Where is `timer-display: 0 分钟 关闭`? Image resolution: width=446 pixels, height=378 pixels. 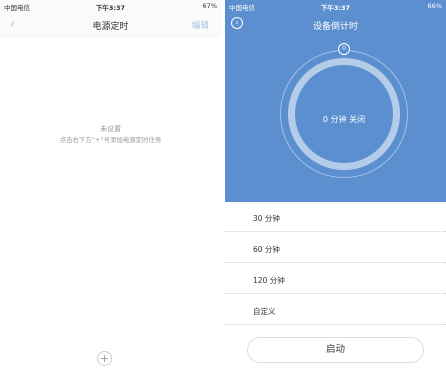
timer-display: 0 分钟 关闭 is located at coordinates (344, 119).